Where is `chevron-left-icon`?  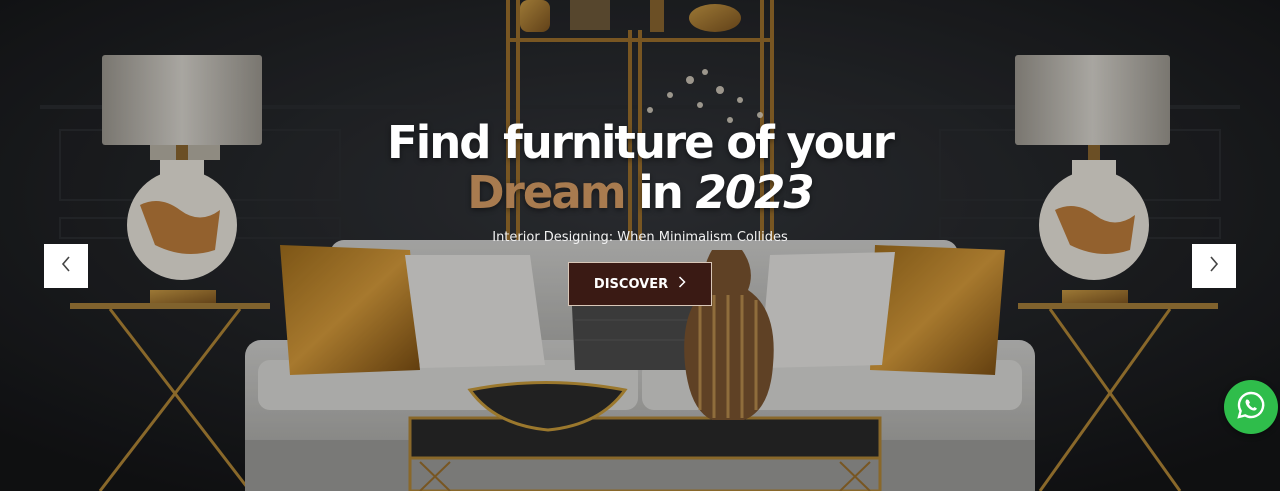
chevron-left-icon is located at coordinates (66, 266).